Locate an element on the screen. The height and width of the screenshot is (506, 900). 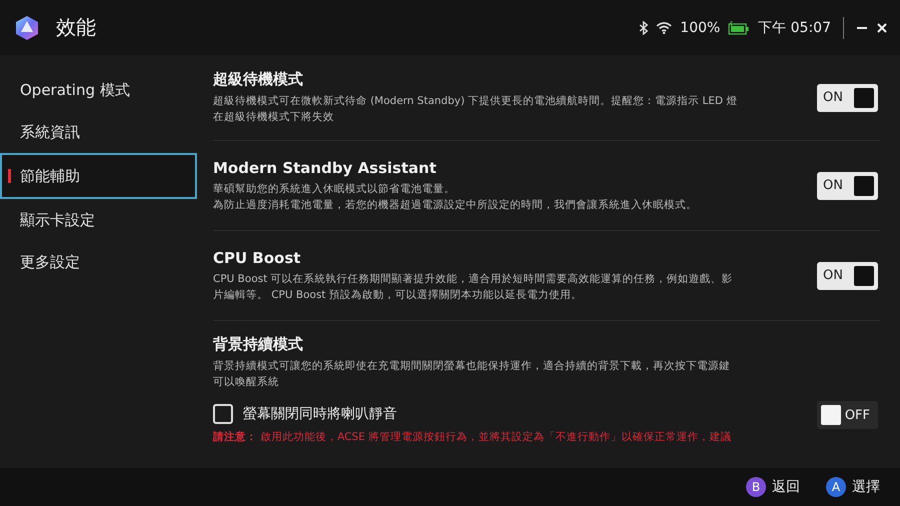
sidebar-item: 顯示卡設定 is located at coordinates (98, 220).